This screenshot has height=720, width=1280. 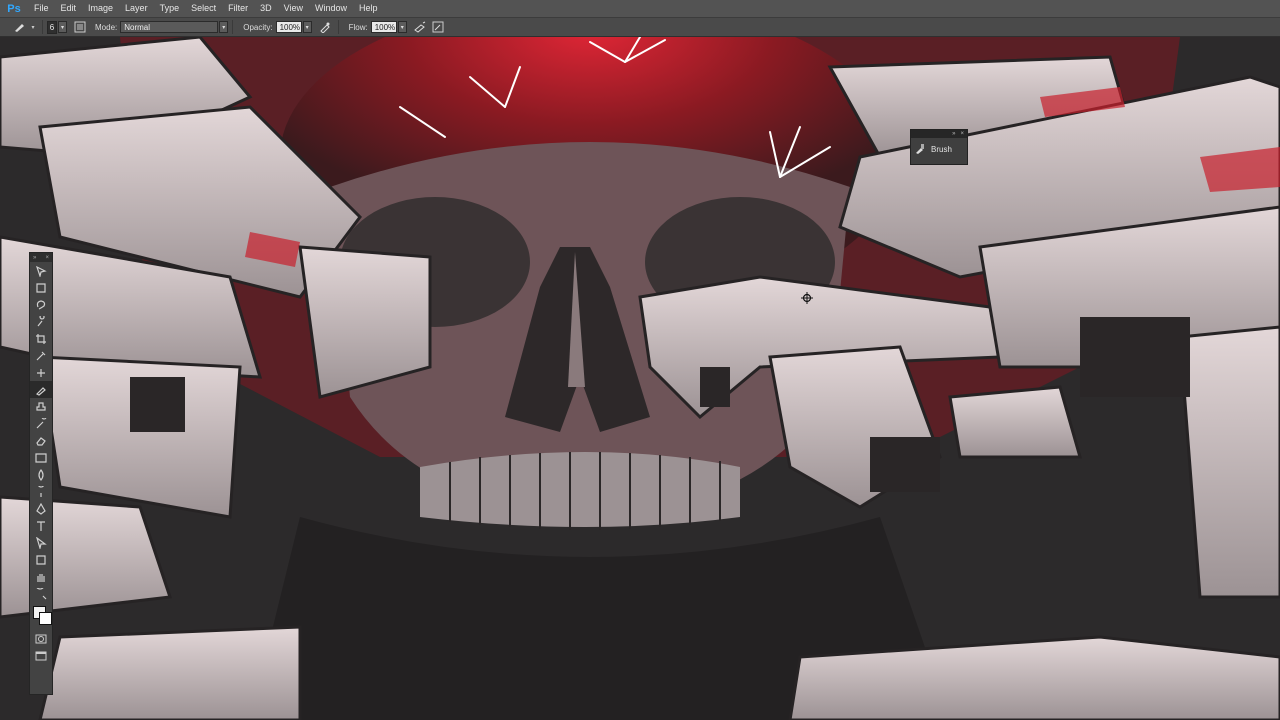 What do you see at coordinates (383, 27) in the screenshot?
I see `flow-input: 100%` at bounding box center [383, 27].